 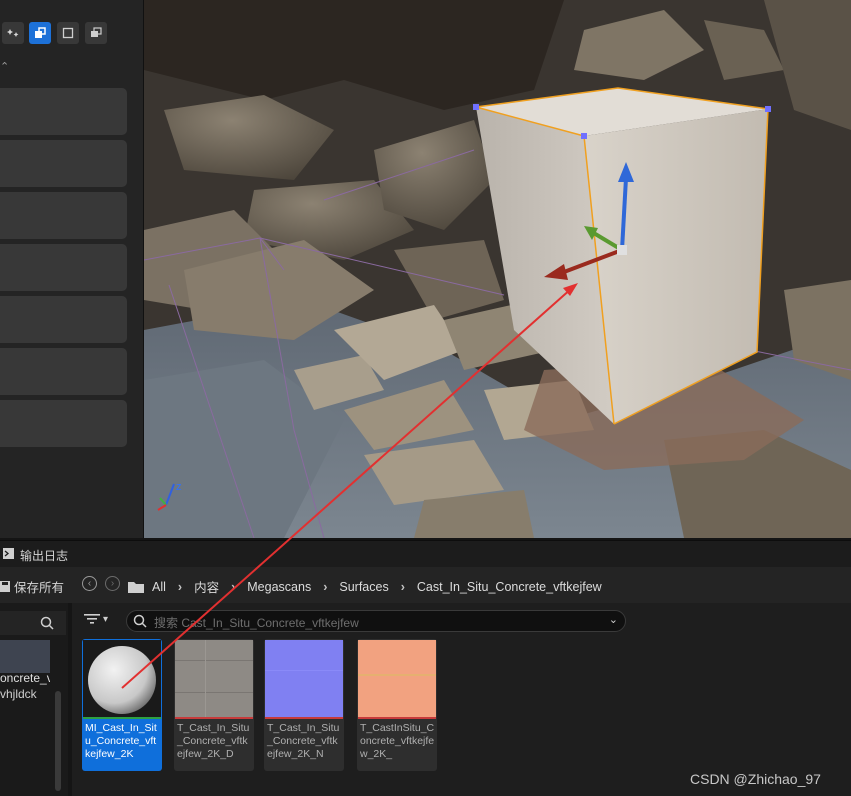 I want to click on sparkle-icon, so click(x=13, y=33).